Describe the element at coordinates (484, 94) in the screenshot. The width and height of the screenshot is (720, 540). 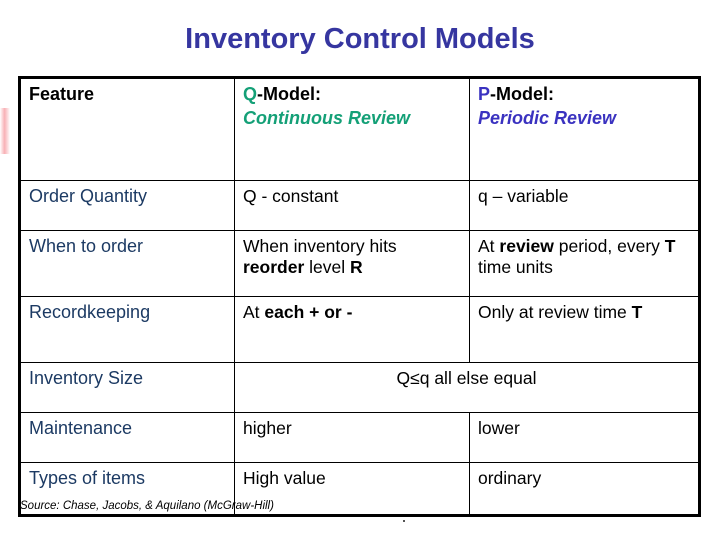
I see `header-p-letter: P` at that location.